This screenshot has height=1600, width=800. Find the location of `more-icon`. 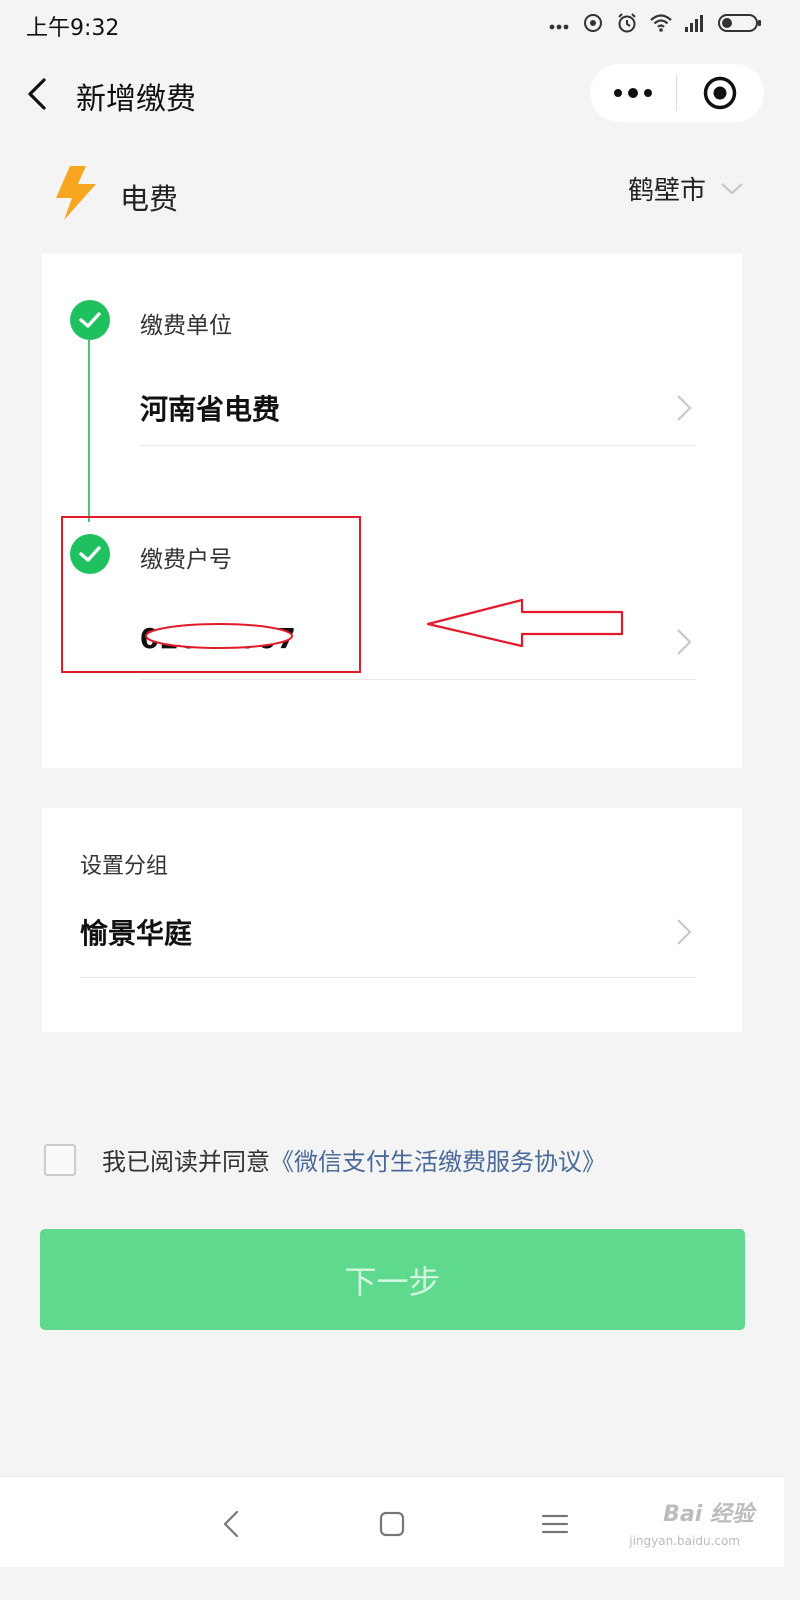

more-icon is located at coordinates (633, 93).